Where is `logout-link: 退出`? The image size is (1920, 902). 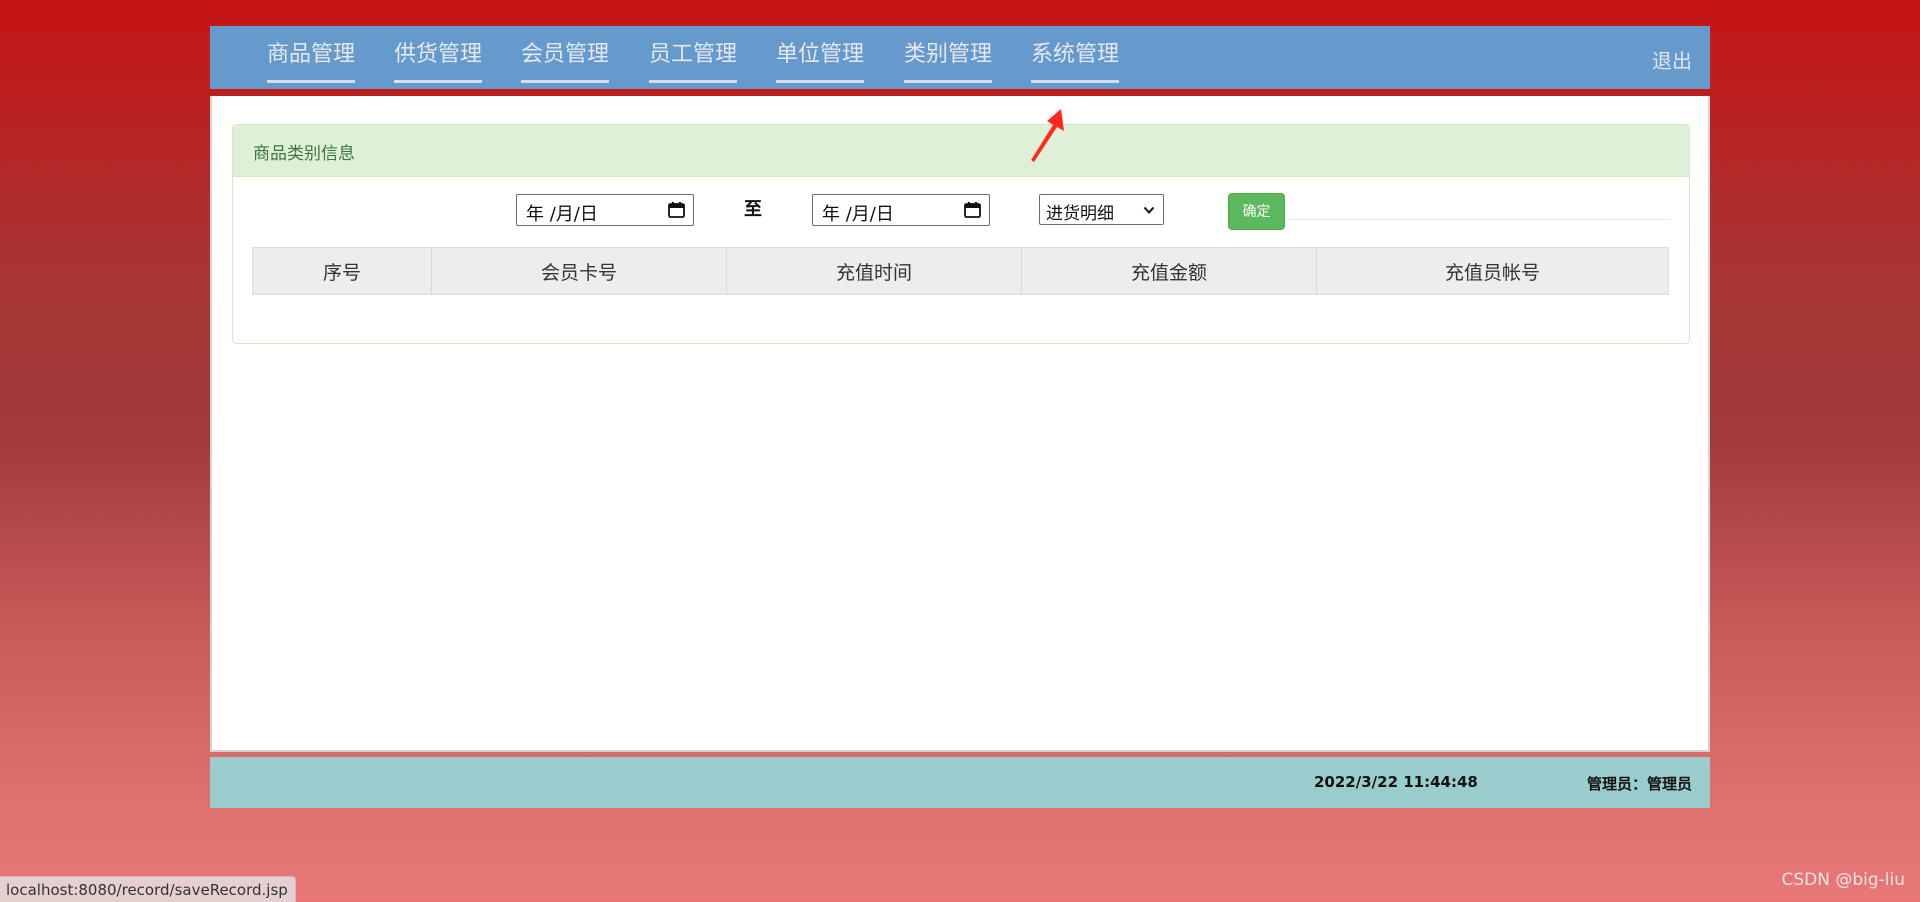 logout-link: 退出 is located at coordinates (1672, 59).